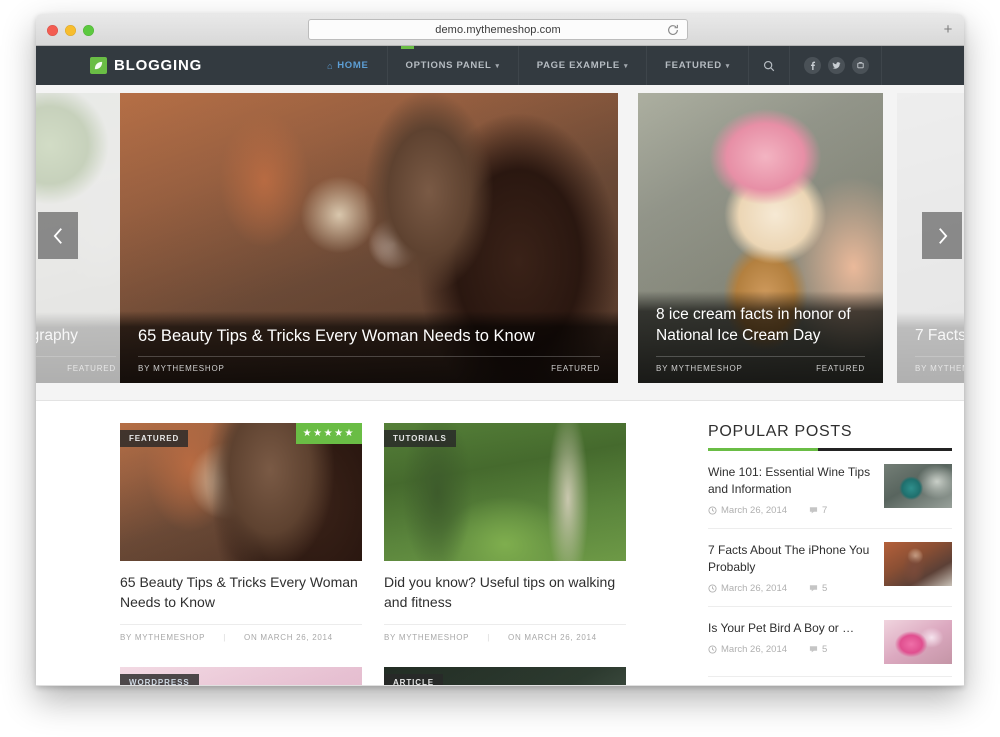  I want to click on post-thumbnail: WORDPRESS, so click(241, 676).